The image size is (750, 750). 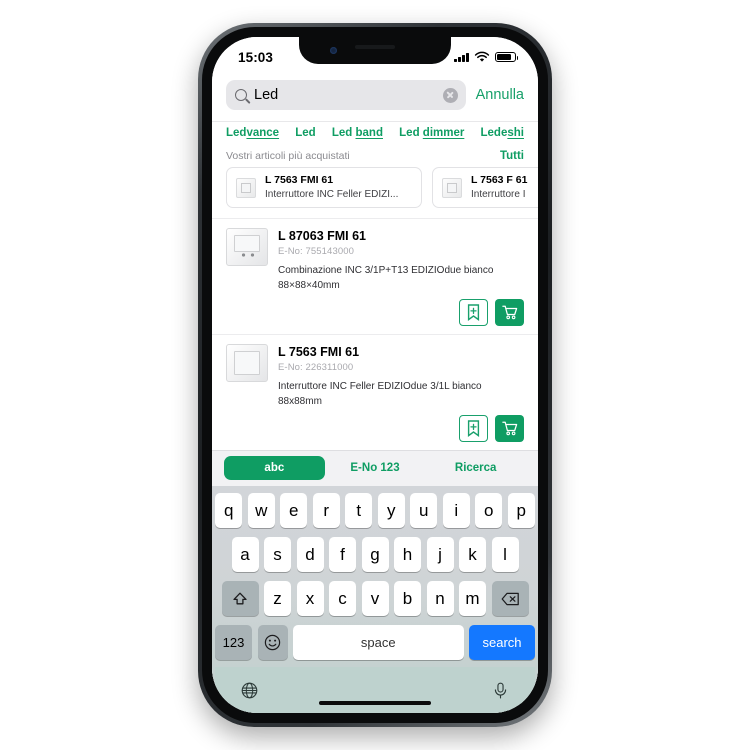 What do you see at coordinates (475, 468) in the screenshot?
I see `tab-ricerca: Ricerca` at bounding box center [475, 468].